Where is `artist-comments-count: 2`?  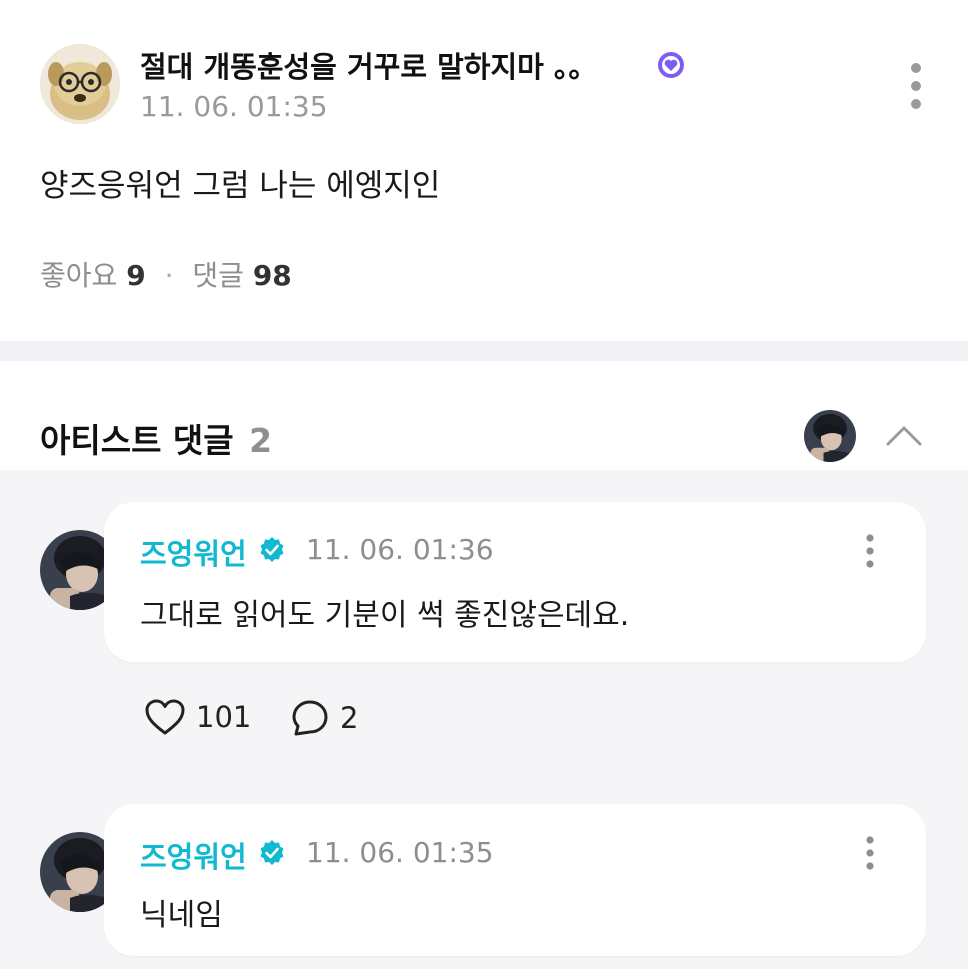
artist-comments-count: 2 is located at coordinates (261, 440).